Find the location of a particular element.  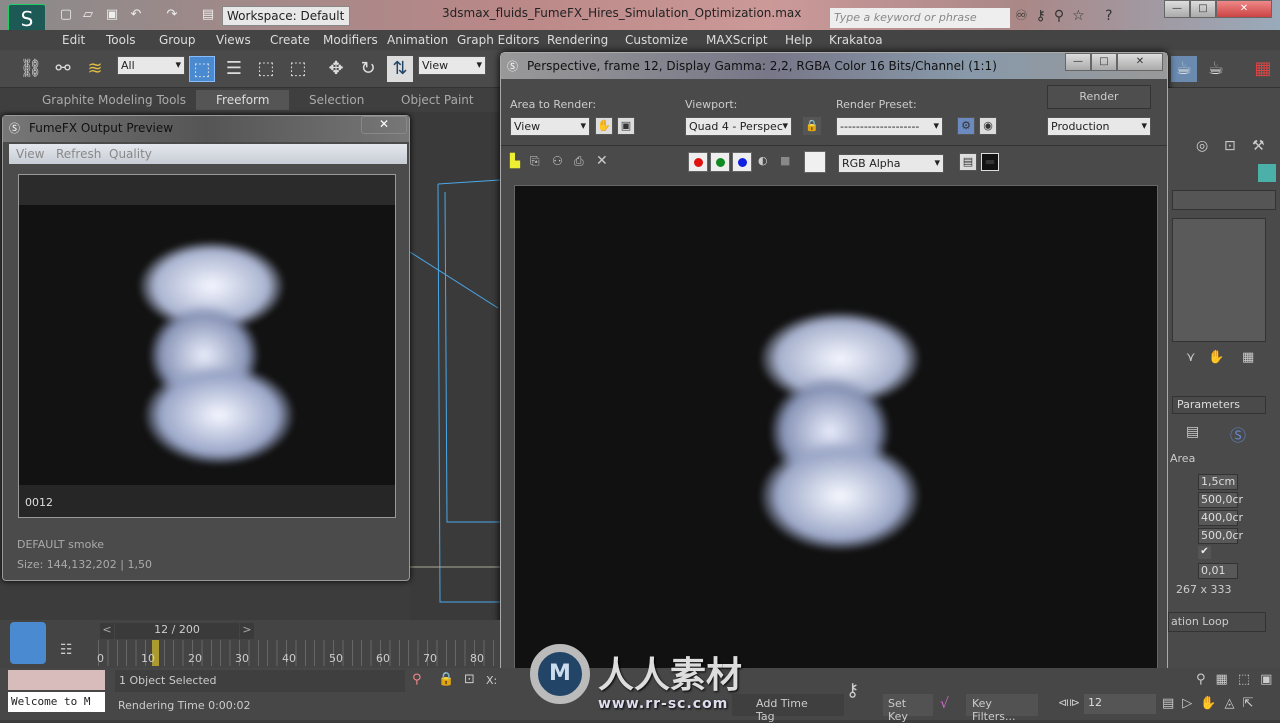

maxscript-listener-input is located at coordinates (56, 680).